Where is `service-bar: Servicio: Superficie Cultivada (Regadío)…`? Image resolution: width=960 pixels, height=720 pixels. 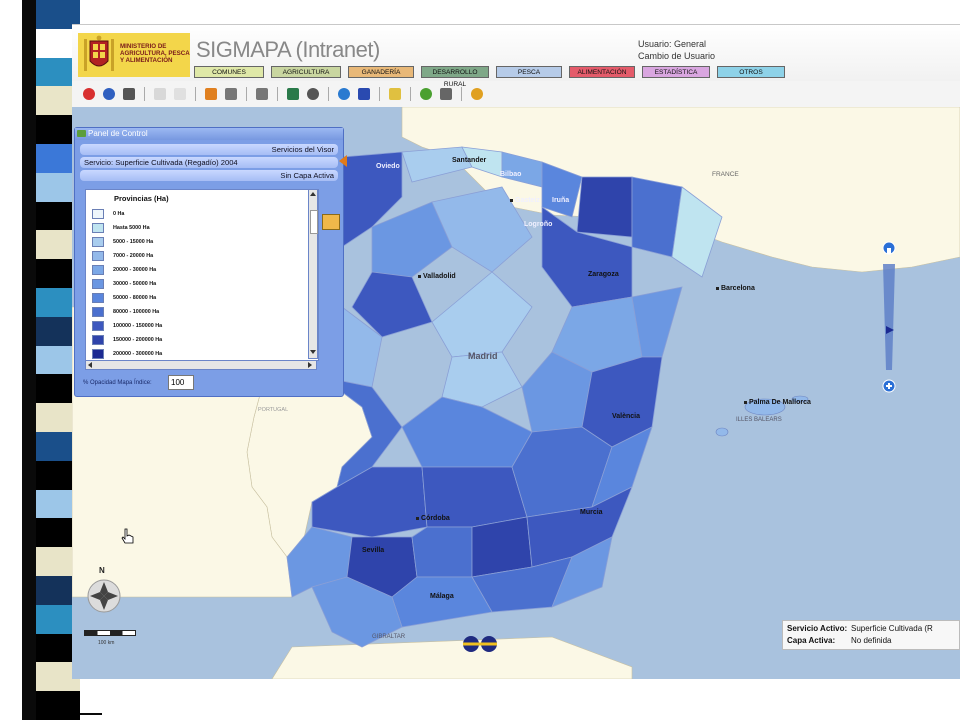 service-bar: Servicio: Superficie Cultivada (Regadío)… is located at coordinates (209, 162).